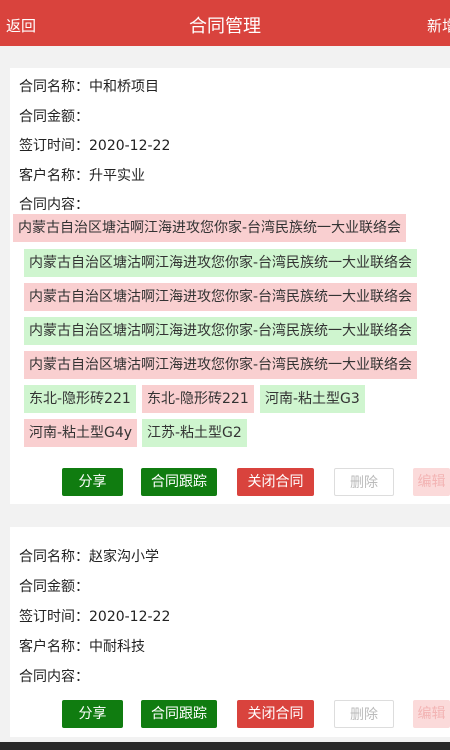  Describe the element at coordinates (225, 26) in the screenshot. I see `page-title: 合同管理` at that location.